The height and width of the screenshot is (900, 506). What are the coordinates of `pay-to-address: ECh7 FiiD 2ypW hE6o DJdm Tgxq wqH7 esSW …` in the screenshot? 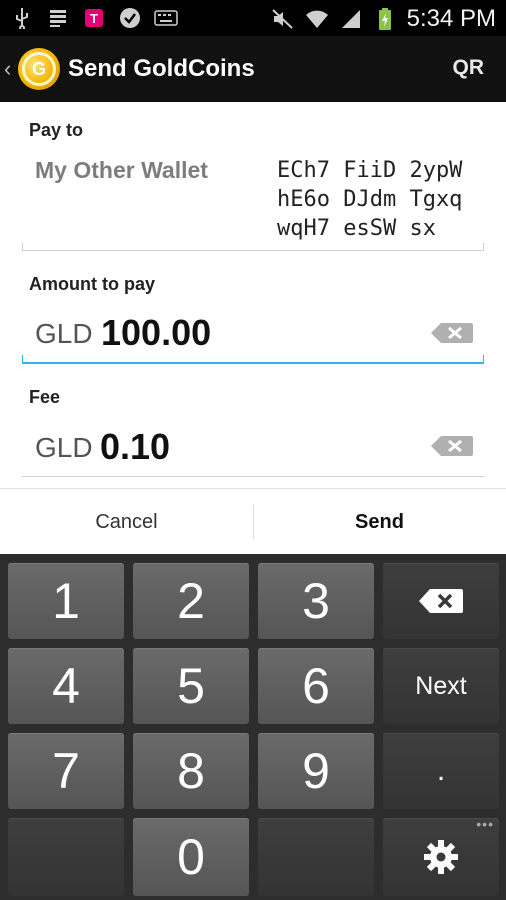 It's located at (377, 199).